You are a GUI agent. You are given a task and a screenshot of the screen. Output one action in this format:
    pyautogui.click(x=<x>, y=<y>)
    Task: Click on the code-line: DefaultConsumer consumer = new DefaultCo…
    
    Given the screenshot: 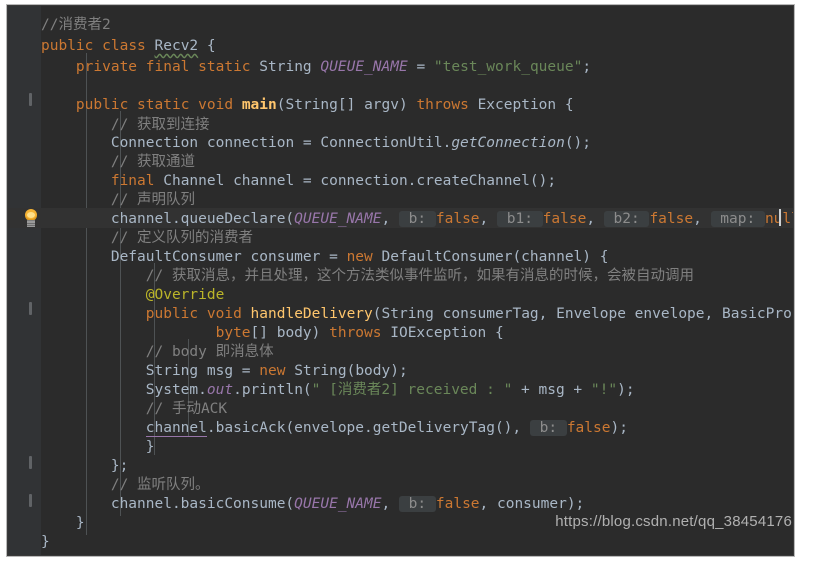 What is the action you would take?
    pyautogui.click(x=400, y=257)
    